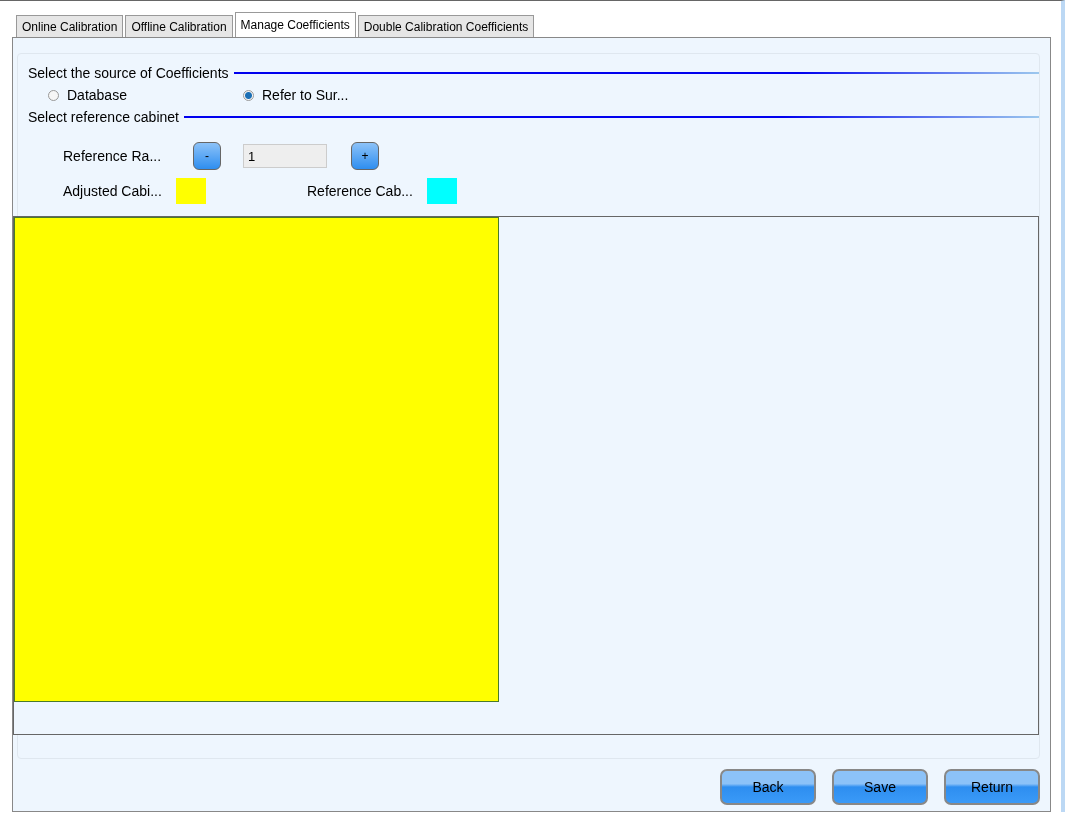 The height and width of the screenshot is (824, 1065). Describe the element at coordinates (295, 24) in the screenshot. I see `tab: Manage Coefficients` at that location.